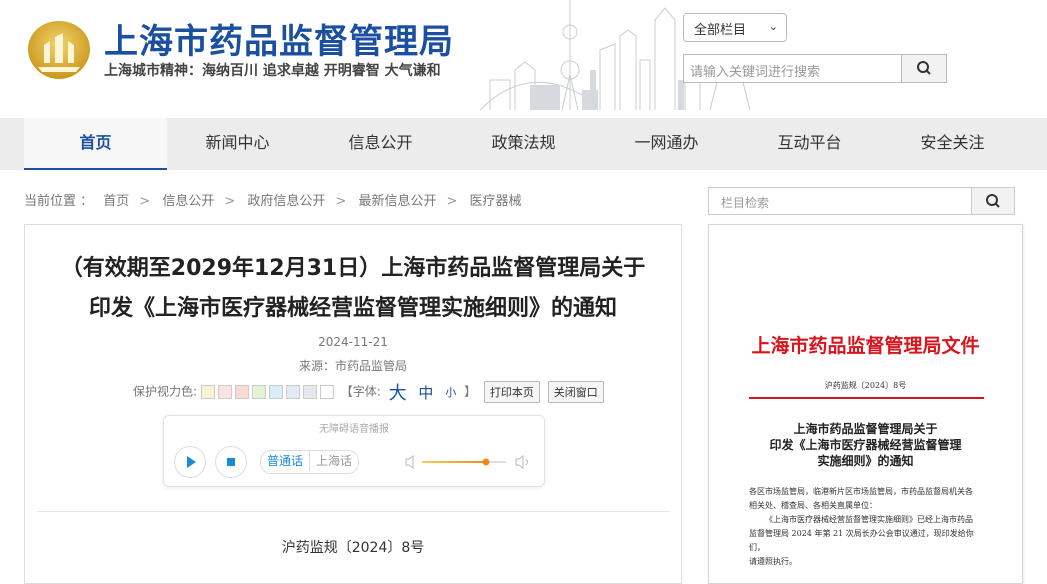 The image size is (1047, 584). What do you see at coordinates (469, 462) in the screenshot?
I see `volume-slider` at bounding box center [469, 462].